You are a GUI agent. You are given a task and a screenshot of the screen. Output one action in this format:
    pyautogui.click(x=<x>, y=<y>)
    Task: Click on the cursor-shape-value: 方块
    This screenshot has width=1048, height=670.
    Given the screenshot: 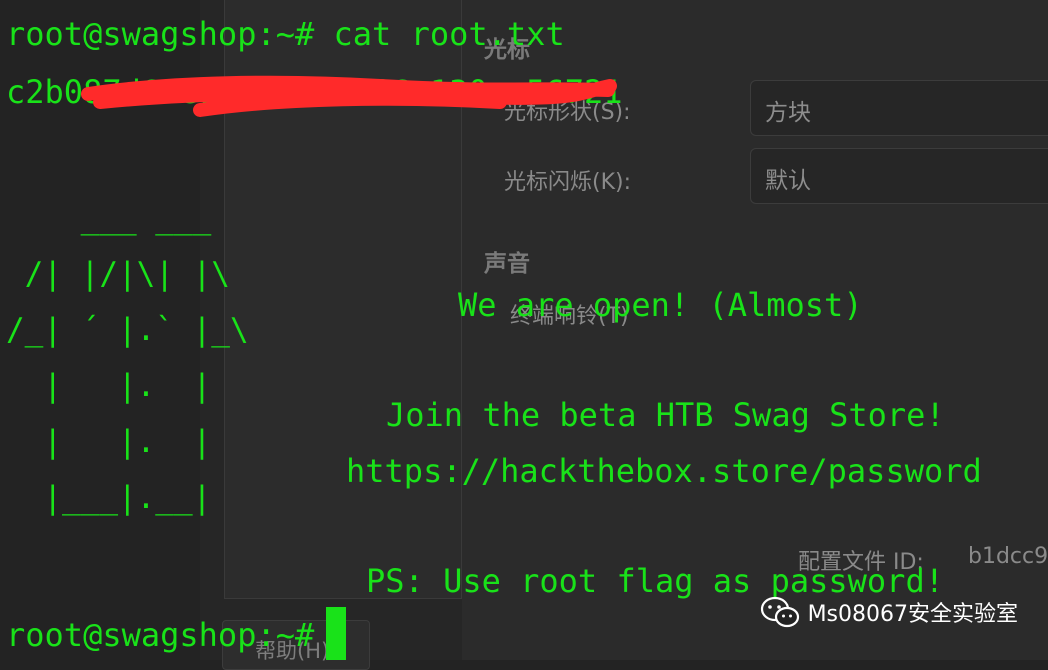 What is the action you would take?
    pyautogui.click(x=788, y=113)
    